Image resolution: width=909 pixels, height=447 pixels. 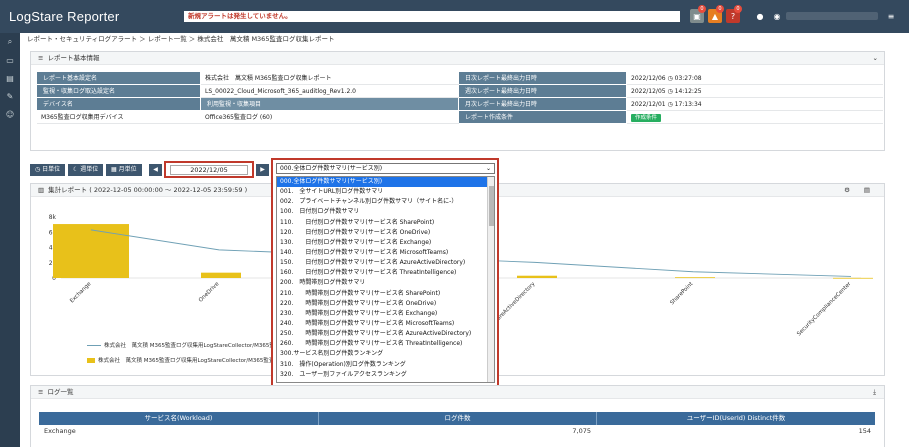 I want to click on log-list-title: ログ一覧, so click(x=60, y=392).